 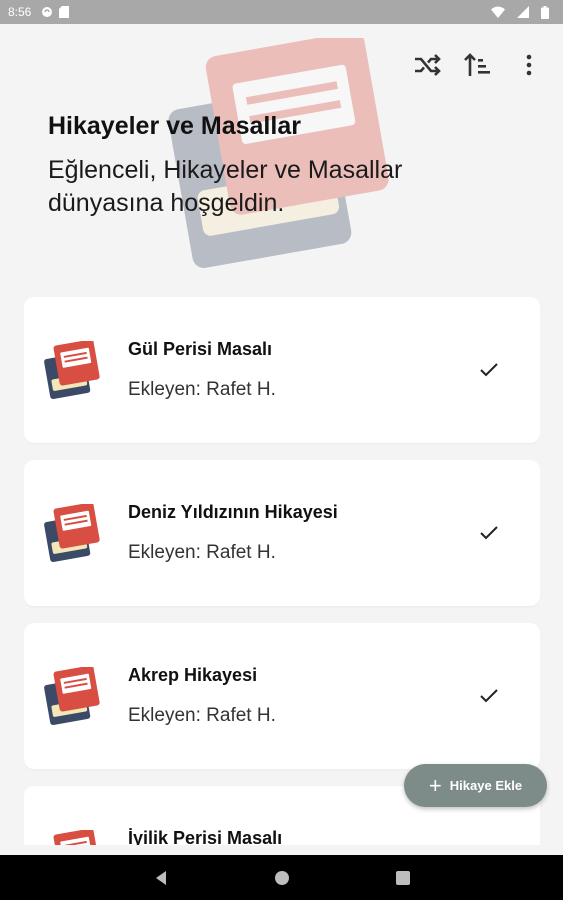 What do you see at coordinates (64, 12) in the screenshot?
I see `sd-card-icon` at bounding box center [64, 12].